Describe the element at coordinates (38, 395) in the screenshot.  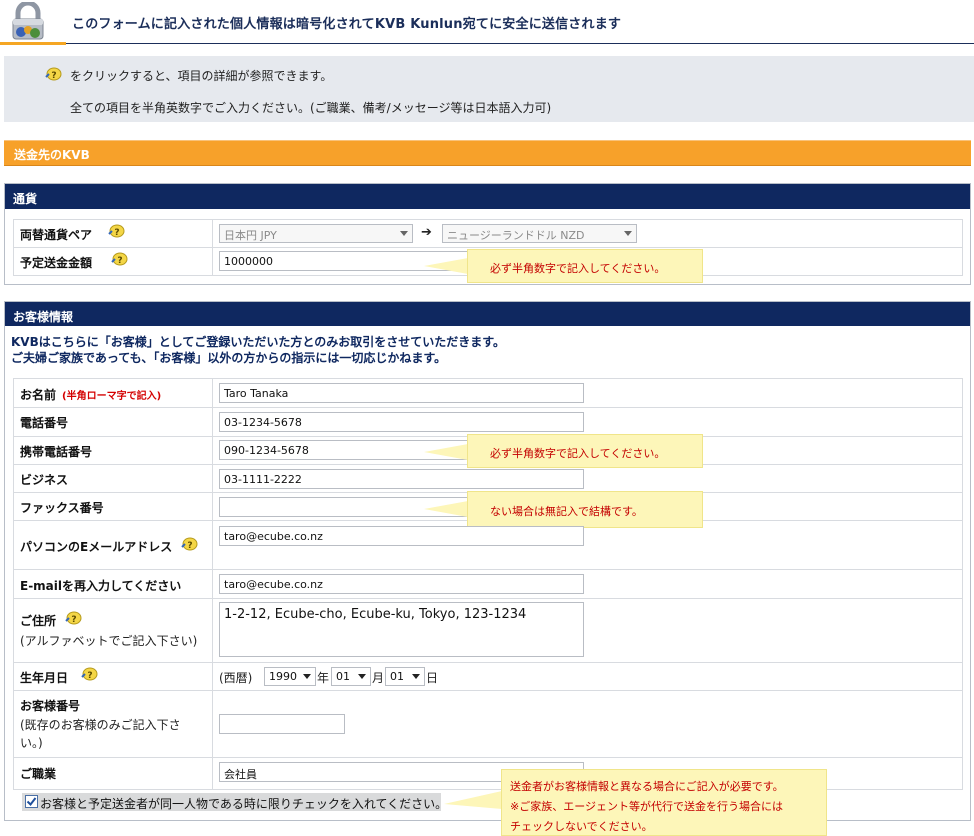
I see `name-label-text: お名前` at that location.